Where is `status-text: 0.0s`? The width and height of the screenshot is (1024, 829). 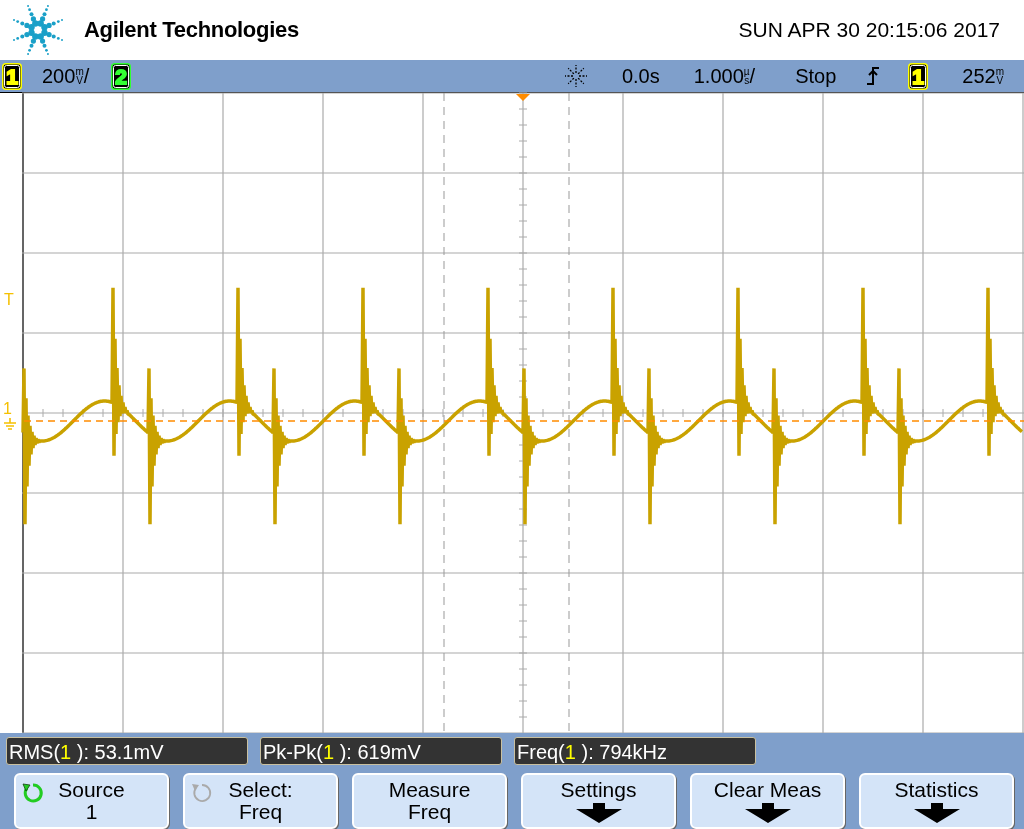 status-text: 0.0s is located at coordinates (640, 76).